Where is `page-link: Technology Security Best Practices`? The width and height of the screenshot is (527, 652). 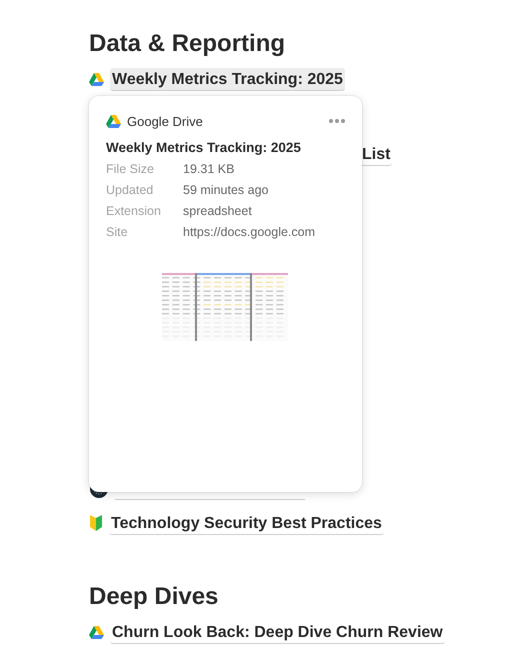
page-link: Technology Security Best Practices is located at coordinates (246, 523).